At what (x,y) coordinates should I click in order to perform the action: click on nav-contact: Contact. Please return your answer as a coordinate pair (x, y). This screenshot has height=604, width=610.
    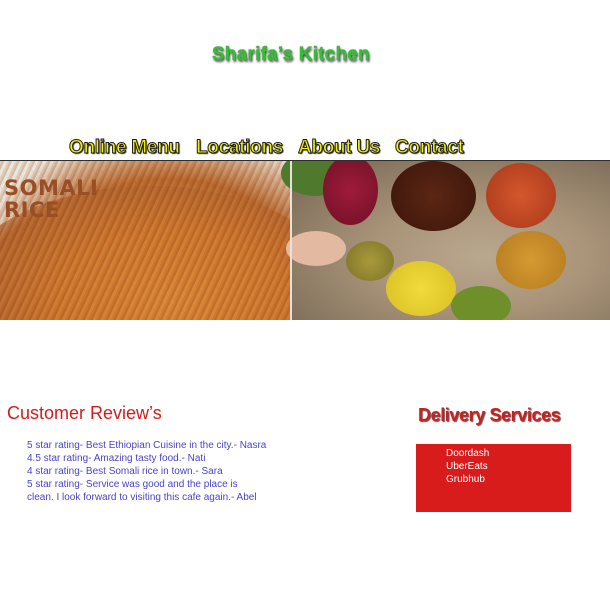
    Looking at the image, I should click on (430, 148).